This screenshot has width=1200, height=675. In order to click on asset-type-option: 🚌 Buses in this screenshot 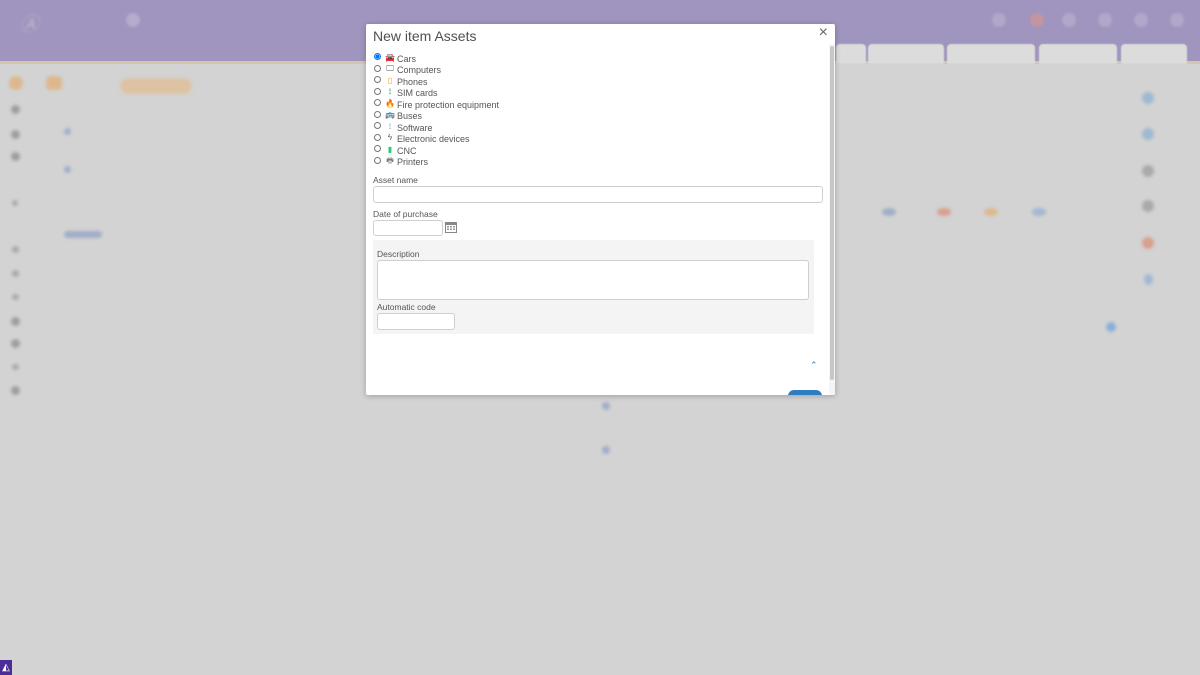, I will do `click(436, 116)`.